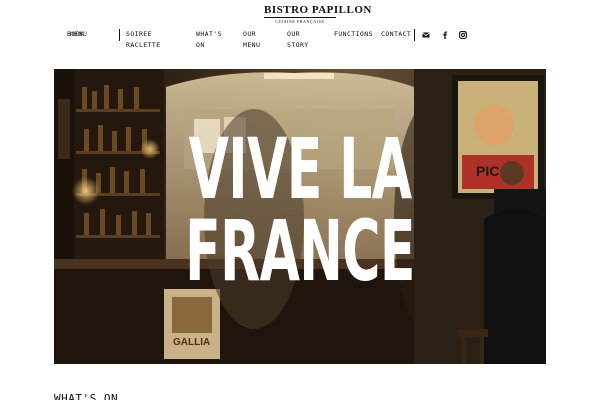 The height and width of the screenshot is (400, 600). I want to click on nav-divider-left, so click(119, 35).